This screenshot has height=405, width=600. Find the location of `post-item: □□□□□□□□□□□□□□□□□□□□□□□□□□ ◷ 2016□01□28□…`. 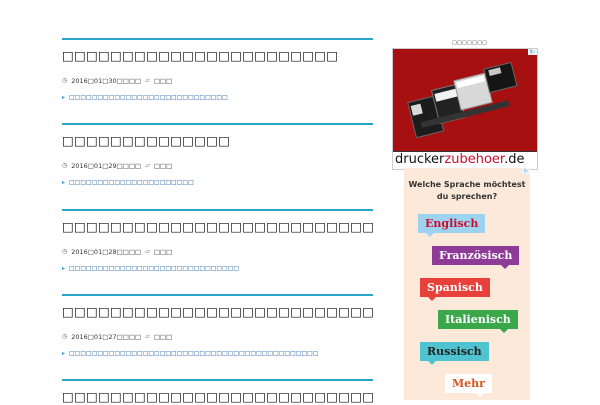

post-item: □□□□□□□□□□□□□□□□□□□□□□□□□□ ◷ 2016□01□28□… is located at coordinates (217, 240).